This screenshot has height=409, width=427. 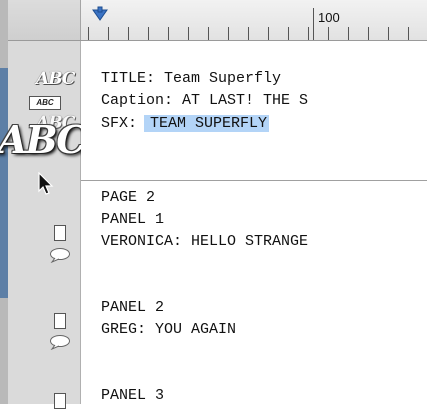 What do you see at coordinates (257, 33) in the screenshot?
I see `ruler-ticks` at bounding box center [257, 33].